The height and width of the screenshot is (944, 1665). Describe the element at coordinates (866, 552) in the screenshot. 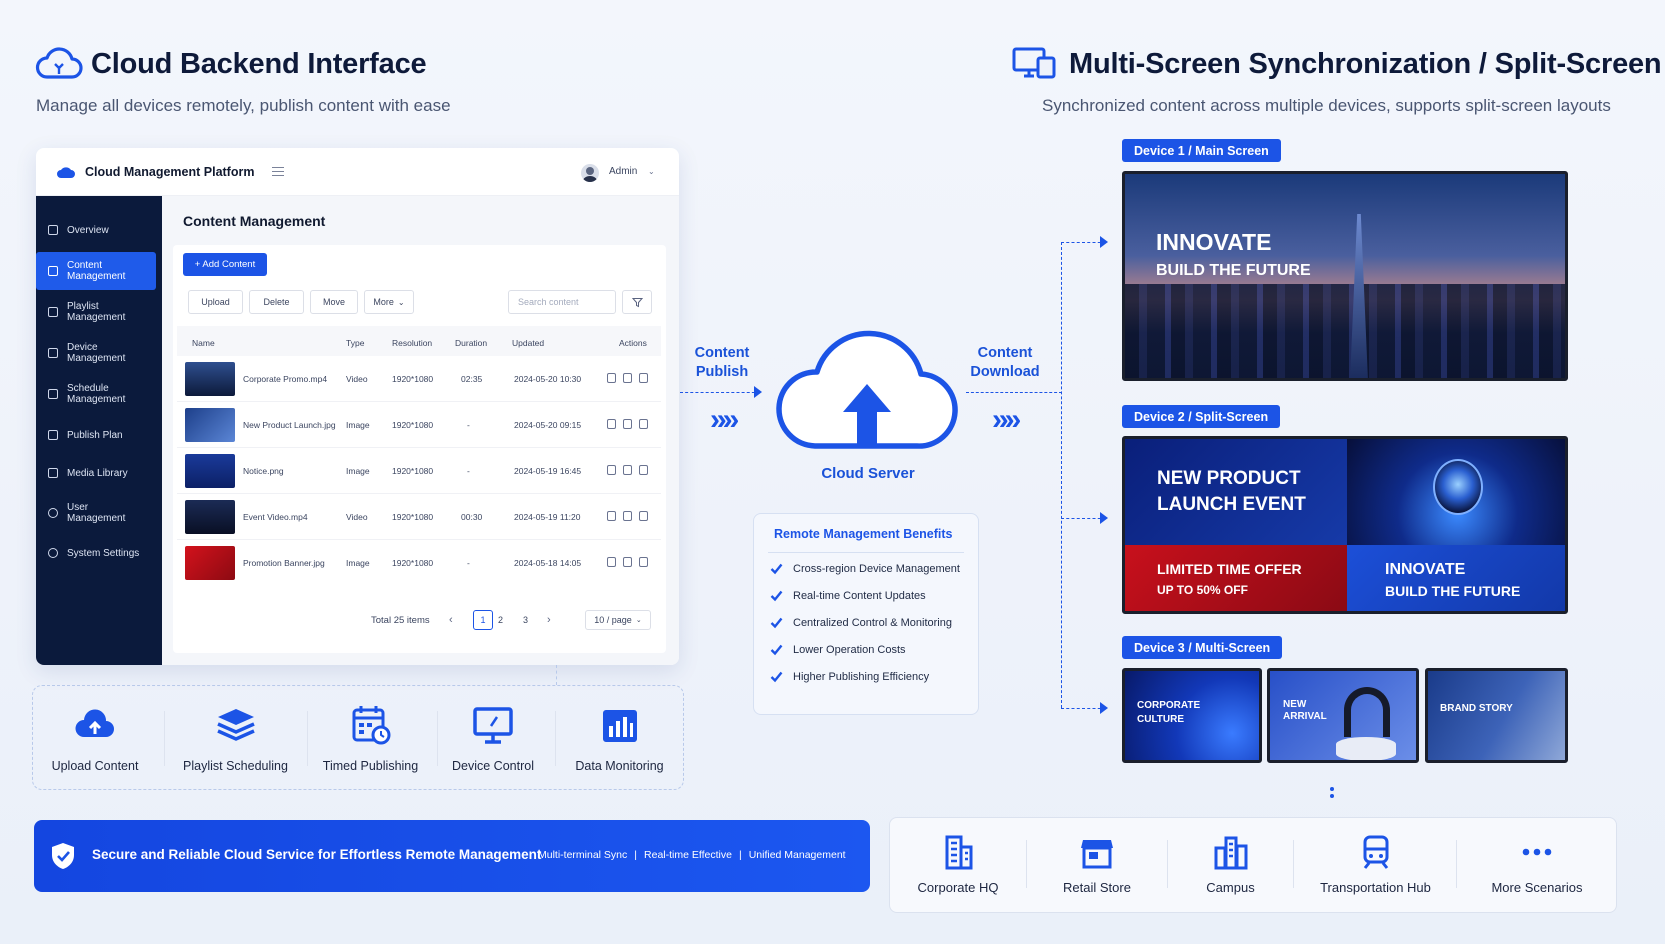

I see `benefits-divider` at that location.